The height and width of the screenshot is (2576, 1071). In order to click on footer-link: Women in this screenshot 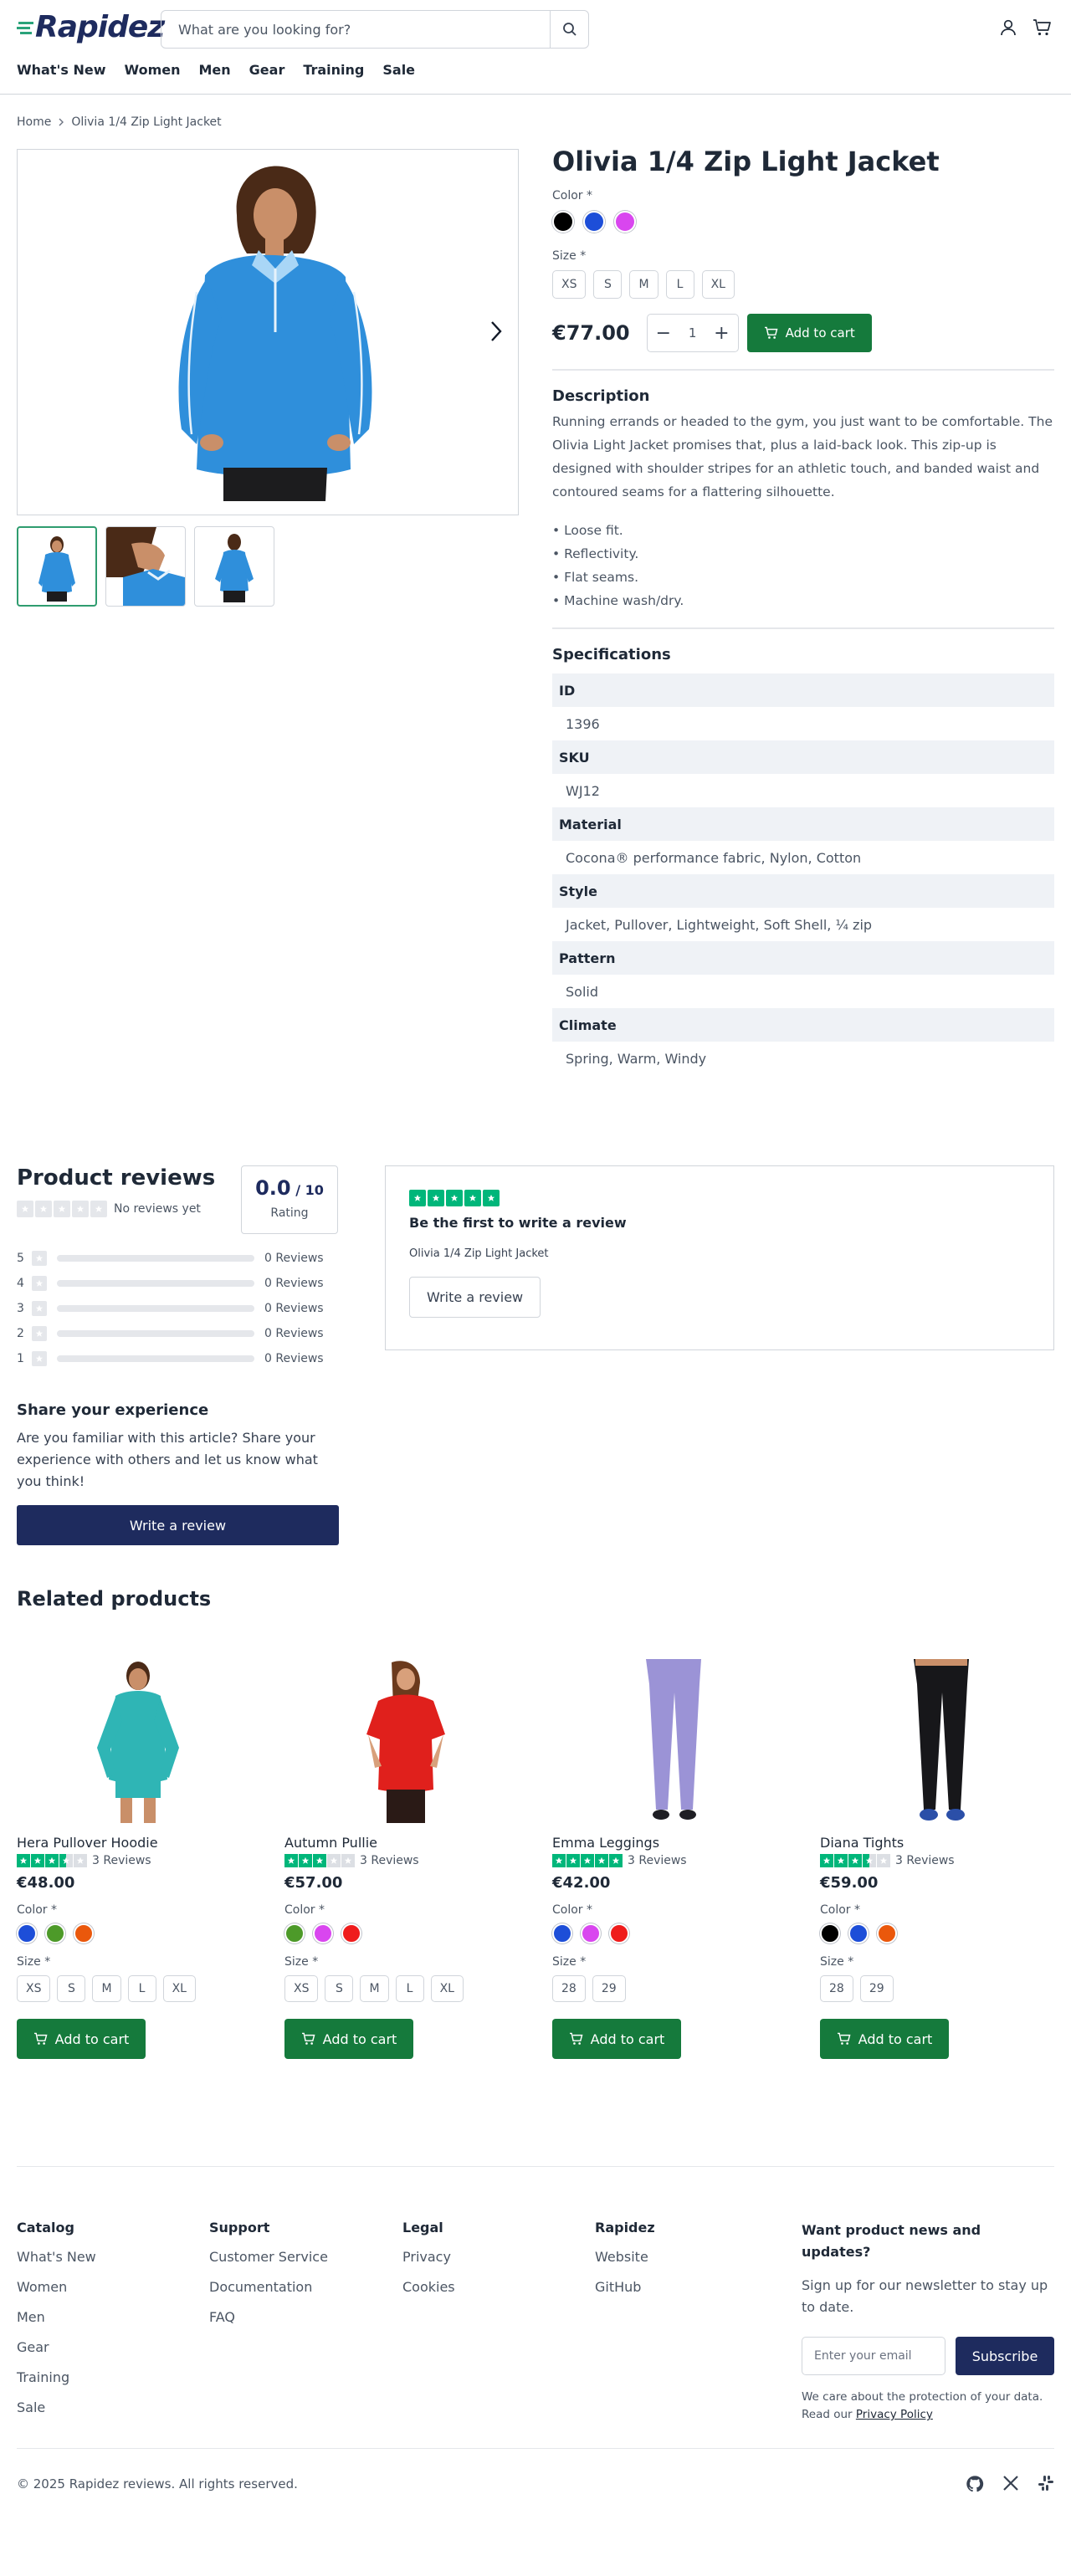, I will do `click(56, 2288)`.